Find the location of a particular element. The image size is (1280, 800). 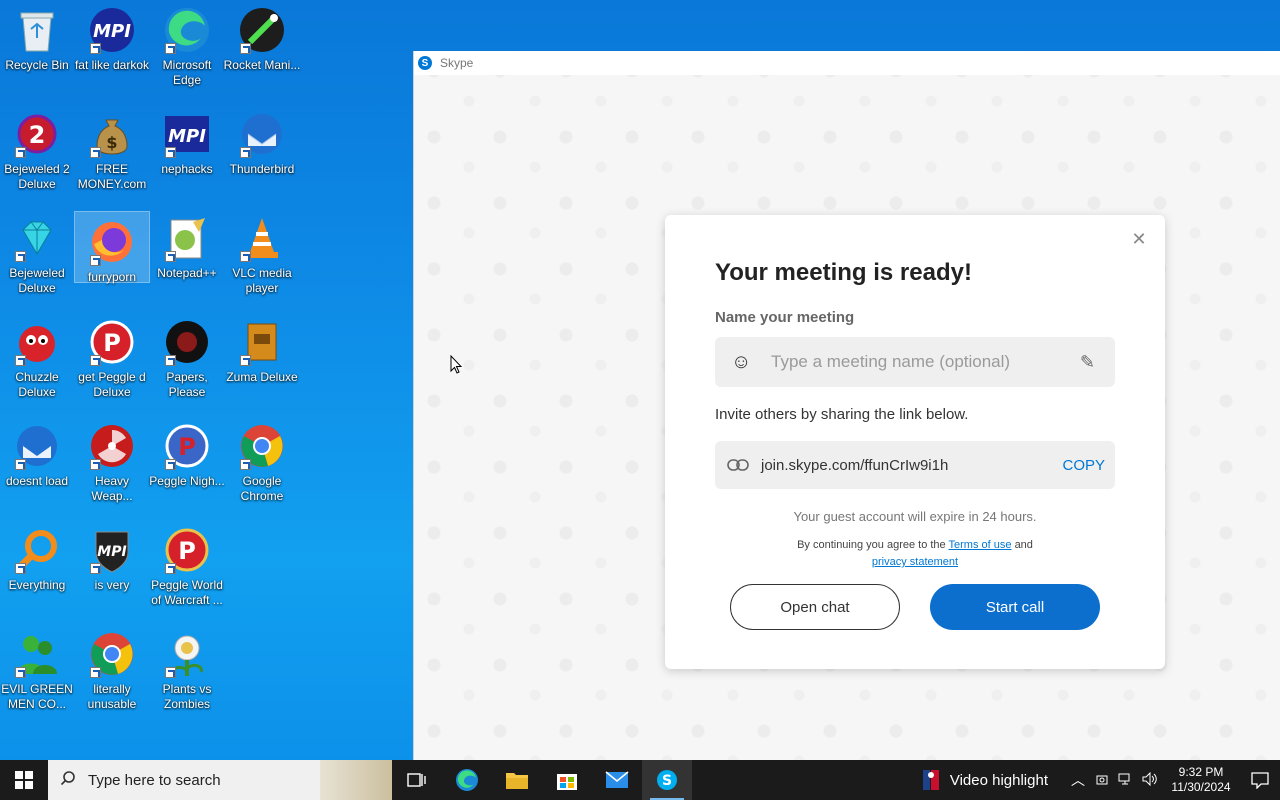

desktop-icon-furryporn: furryporn is located at coordinates (112, 247).